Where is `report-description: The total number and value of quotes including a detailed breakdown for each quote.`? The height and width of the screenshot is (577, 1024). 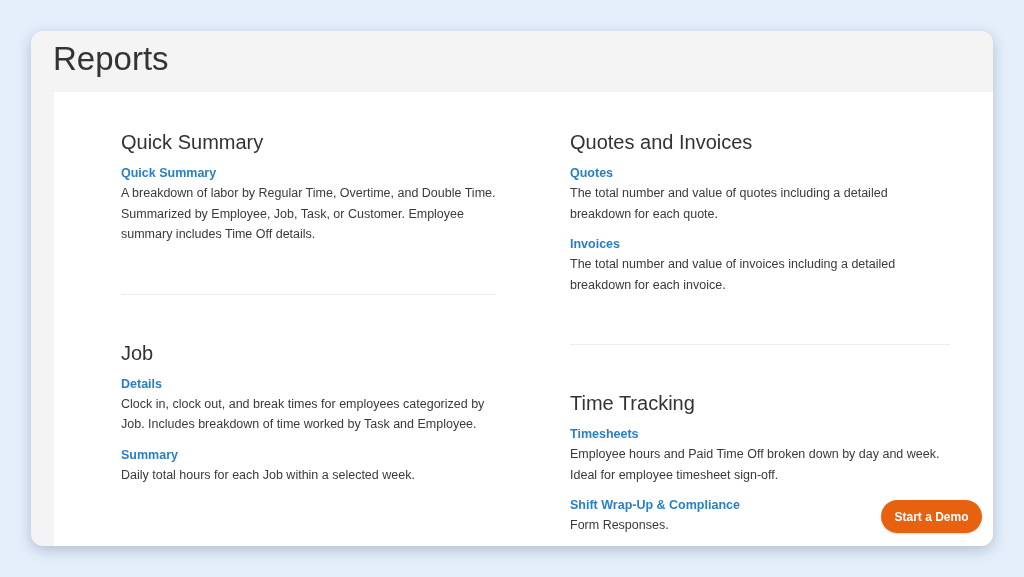 report-description: The total number and value of quotes including a detailed breakdown for each quote. is located at coordinates (729, 204).